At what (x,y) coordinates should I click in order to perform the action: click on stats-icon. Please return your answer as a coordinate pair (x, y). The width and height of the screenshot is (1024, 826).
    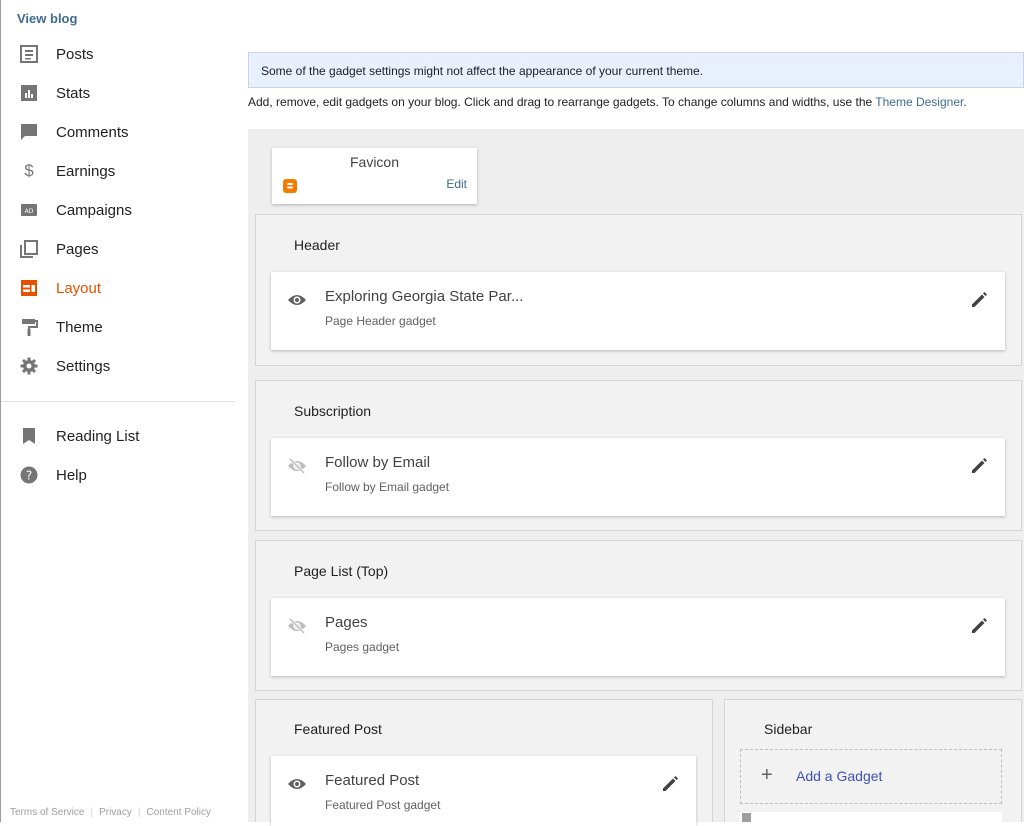
    Looking at the image, I should click on (29, 93).